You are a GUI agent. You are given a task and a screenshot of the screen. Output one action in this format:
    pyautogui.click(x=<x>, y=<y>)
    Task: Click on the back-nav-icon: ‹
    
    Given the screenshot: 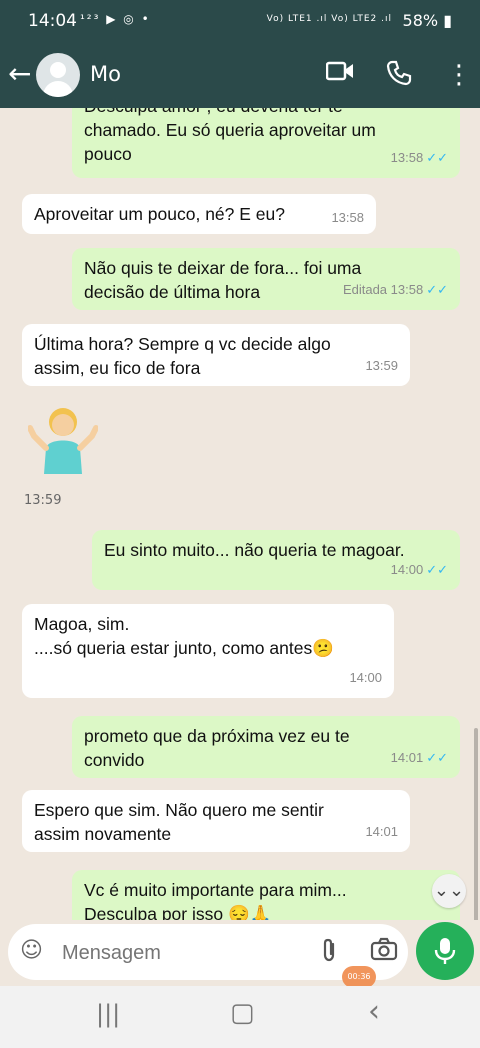 What is the action you would take?
    pyautogui.click(x=374, y=1011)
    